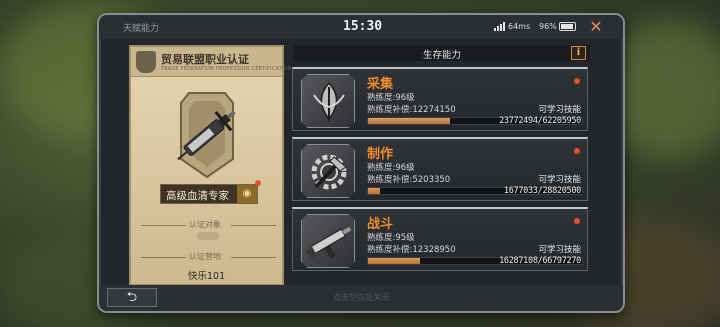 This screenshot has height=327, width=720. I want to click on top-status-bar: 天赋能力 15:30 64ms 96% ✕, so click(361, 27).